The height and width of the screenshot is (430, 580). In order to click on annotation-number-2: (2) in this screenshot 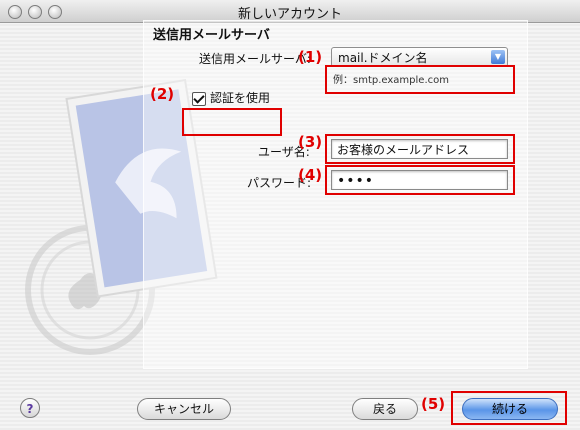, I will do `click(162, 94)`.